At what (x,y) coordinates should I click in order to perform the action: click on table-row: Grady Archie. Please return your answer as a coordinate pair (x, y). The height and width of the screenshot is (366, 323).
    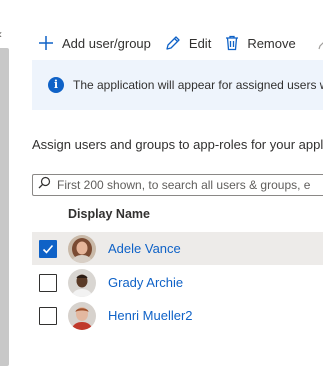
    Looking at the image, I should click on (177, 282).